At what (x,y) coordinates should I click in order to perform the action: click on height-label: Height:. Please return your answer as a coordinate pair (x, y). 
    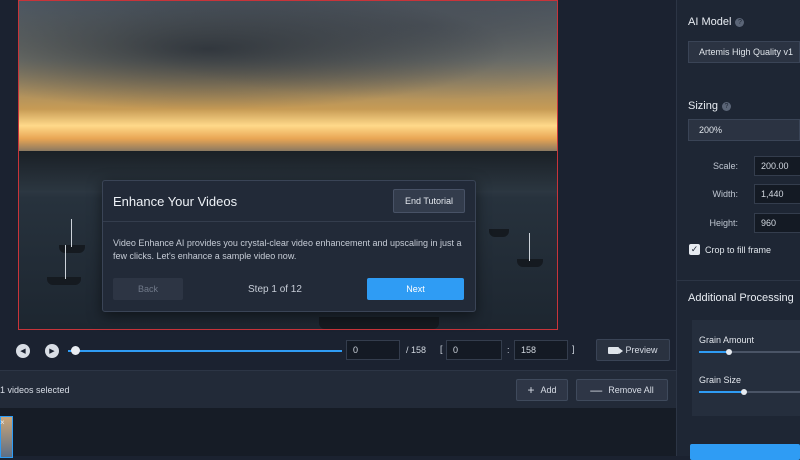
    Looking at the image, I should click on (723, 223).